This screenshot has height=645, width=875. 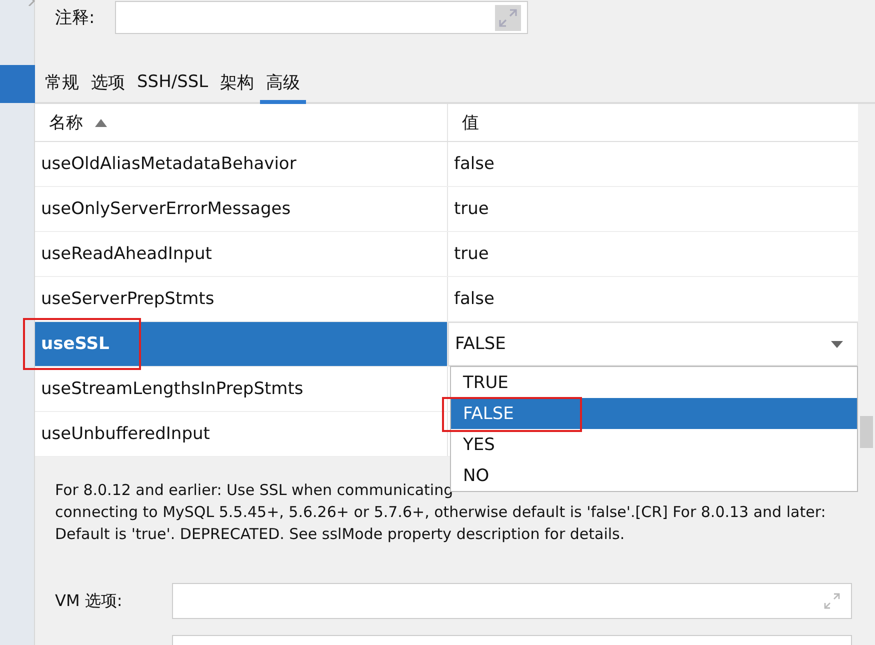 I want to click on vm-options-label: VM 选项:, so click(x=89, y=601).